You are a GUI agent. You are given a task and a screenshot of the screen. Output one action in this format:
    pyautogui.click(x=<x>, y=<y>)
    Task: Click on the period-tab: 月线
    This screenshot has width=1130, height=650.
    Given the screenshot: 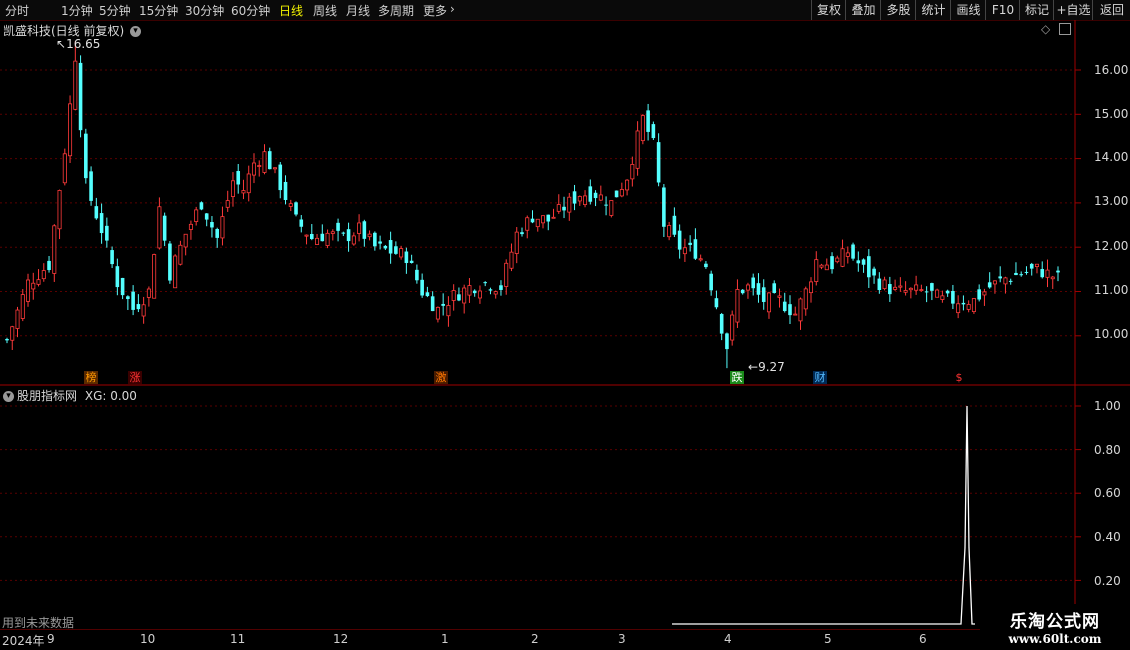 What is the action you would take?
    pyautogui.click(x=358, y=10)
    